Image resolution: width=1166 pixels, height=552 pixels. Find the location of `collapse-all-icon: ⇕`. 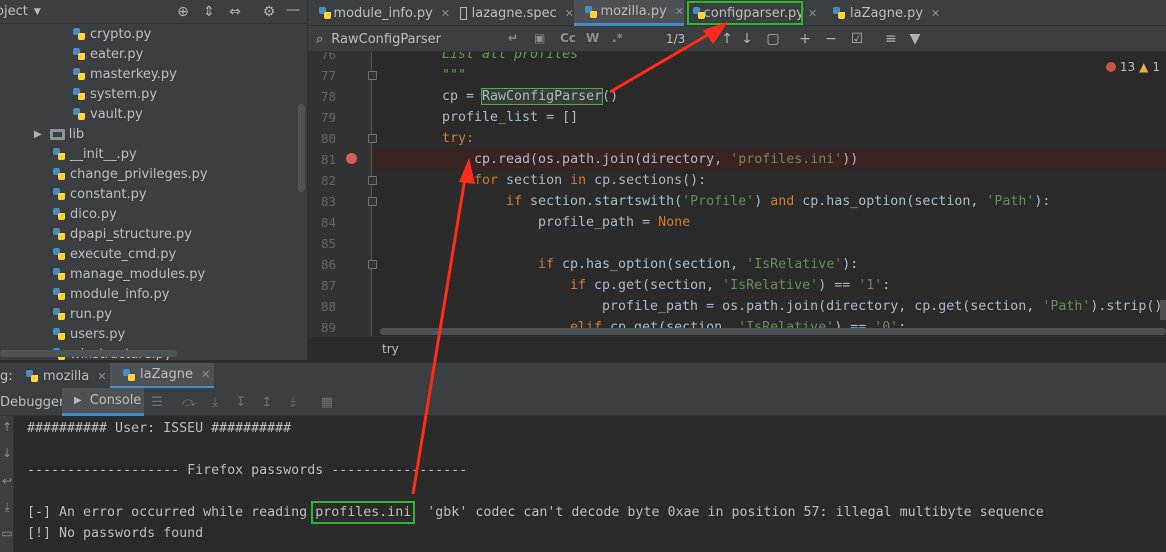

collapse-all-icon: ⇕ is located at coordinates (209, 12).